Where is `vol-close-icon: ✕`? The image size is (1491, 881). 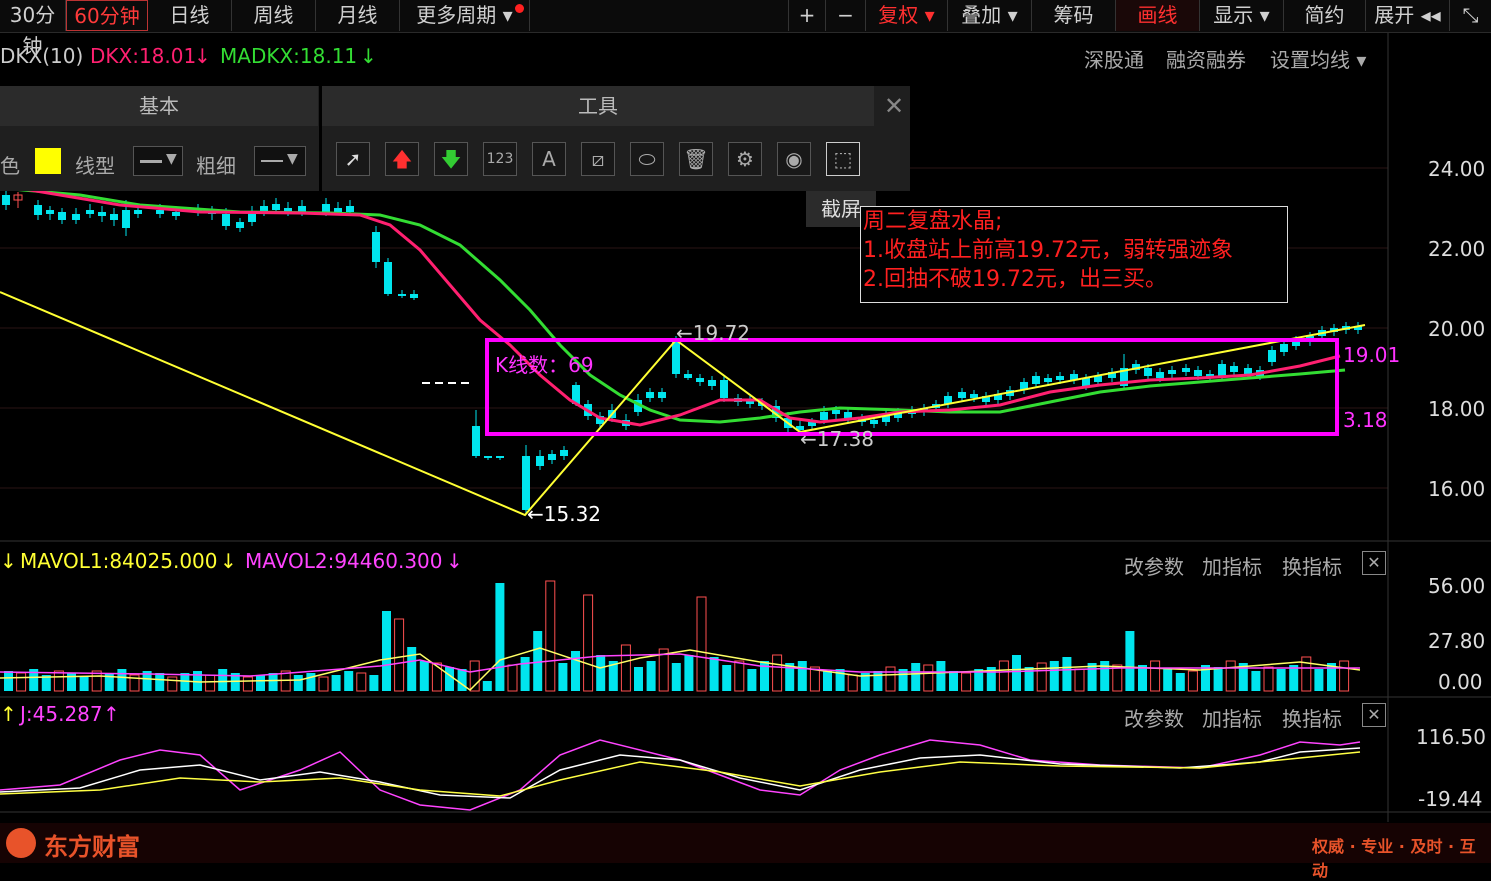 vol-close-icon: ✕ is located at coordinates (1374, 563).